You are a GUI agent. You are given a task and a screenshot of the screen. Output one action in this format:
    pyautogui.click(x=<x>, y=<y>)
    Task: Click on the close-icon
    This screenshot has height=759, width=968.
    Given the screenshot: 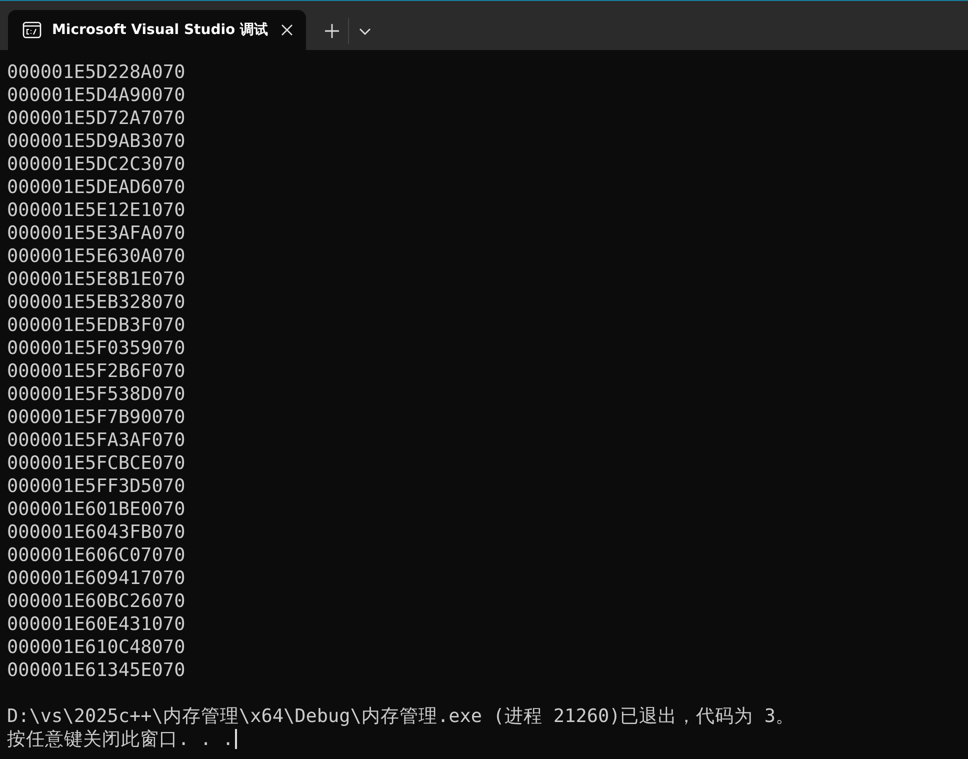 What is the action you would take?
    pyautogui.click(x=287, y=30)
    